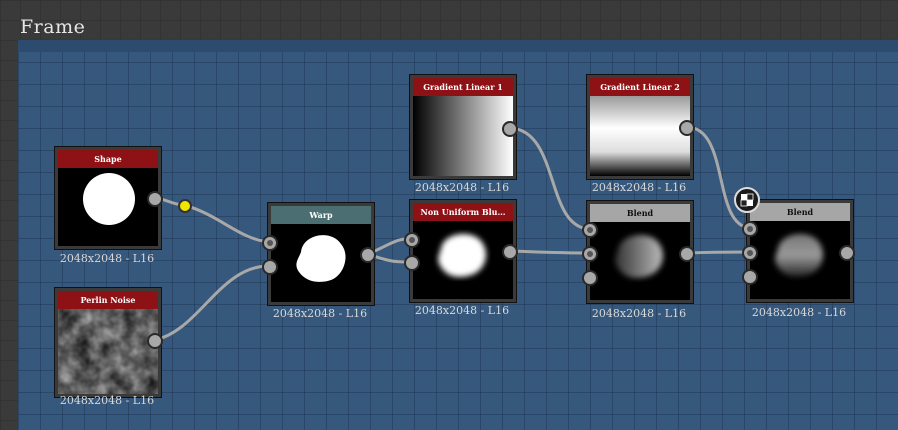 The image size is (898, 430). I want to click on node-blend-2: Blend, so click(800, 251).